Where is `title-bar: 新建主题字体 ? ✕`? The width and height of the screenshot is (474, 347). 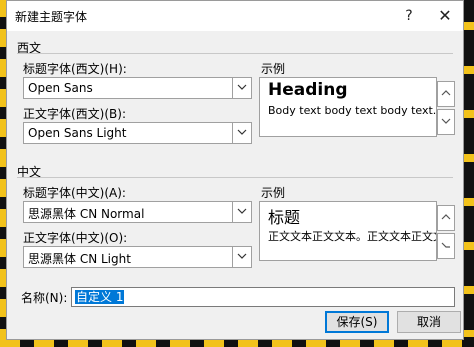
title-bar: 新建主题字体 ? ✕ is located at coordinates (235, 16).